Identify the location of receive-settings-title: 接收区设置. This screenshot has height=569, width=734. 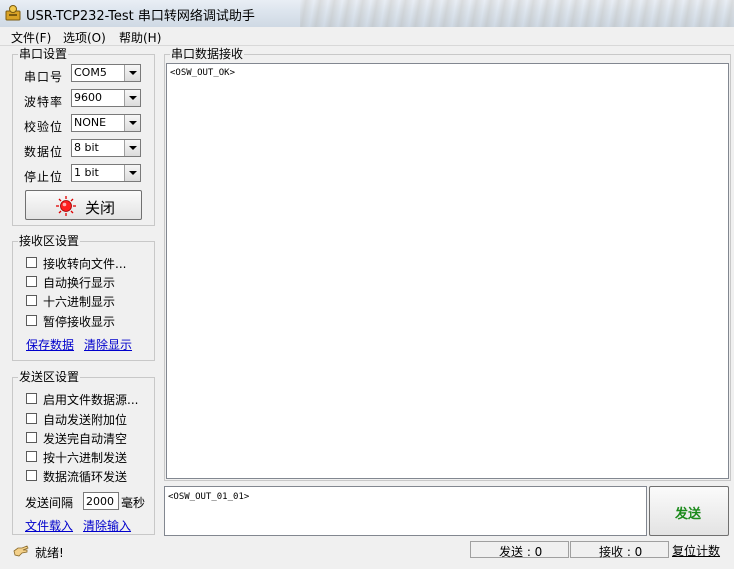
(49, 241).